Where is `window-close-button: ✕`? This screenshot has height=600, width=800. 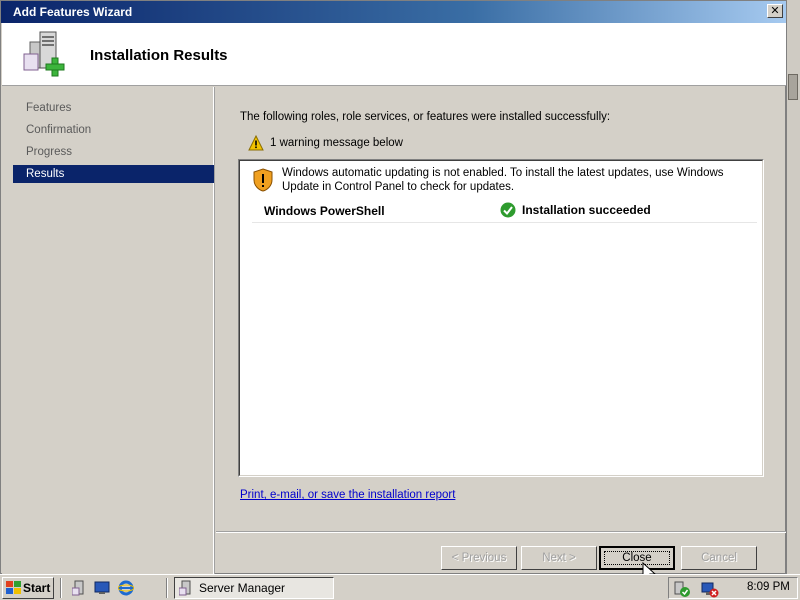
window-close-button: ✕ is located at coordinates (775, 11).